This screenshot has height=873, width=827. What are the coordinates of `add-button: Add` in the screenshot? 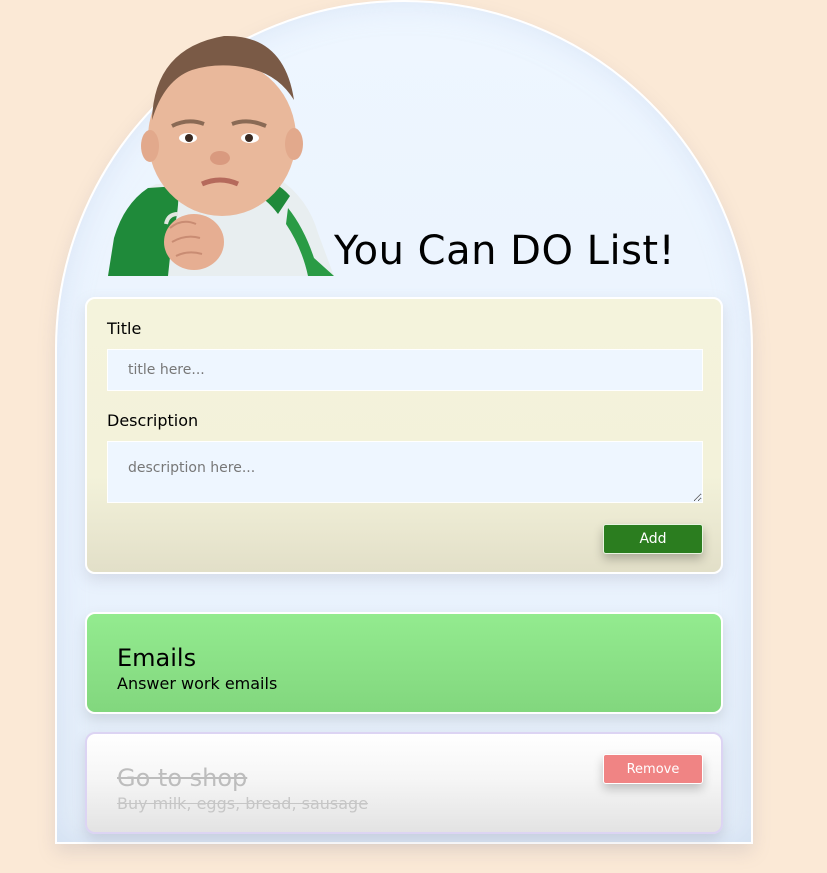 It's located at (653, 539).